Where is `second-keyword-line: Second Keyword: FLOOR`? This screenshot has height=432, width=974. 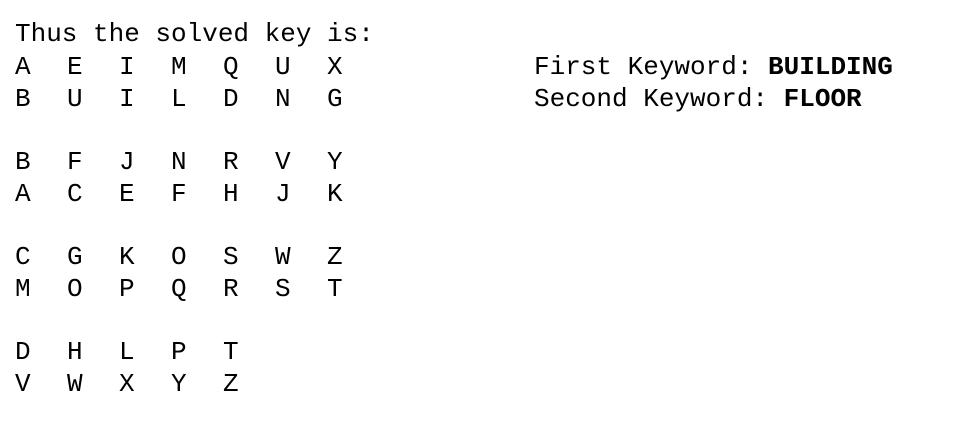 second-keyword-line: Second Keyword: FLOOR is located at coordinates (713, 99).